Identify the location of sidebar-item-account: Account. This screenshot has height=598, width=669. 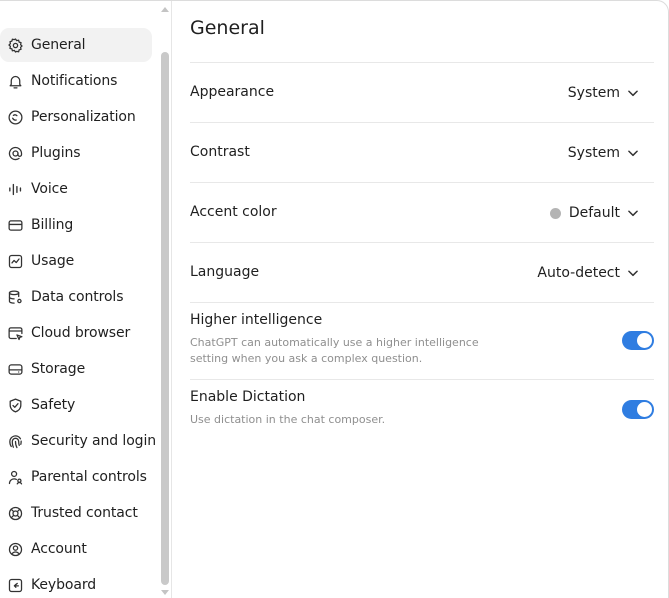
(76, 549).